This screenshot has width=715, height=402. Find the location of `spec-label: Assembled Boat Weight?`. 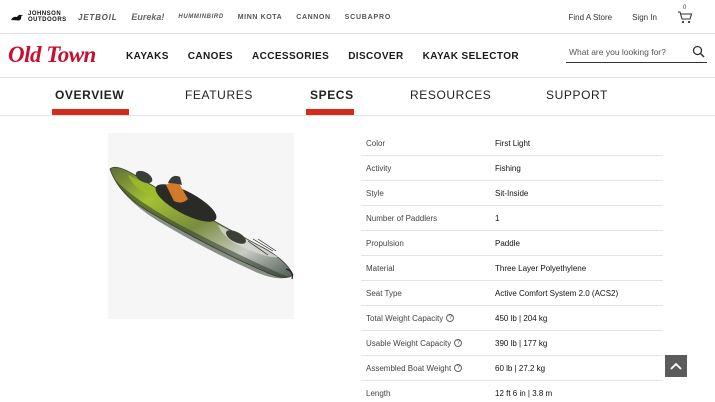

spec-label: Assembled Boat Weight? is located at coordinates (428, 368).